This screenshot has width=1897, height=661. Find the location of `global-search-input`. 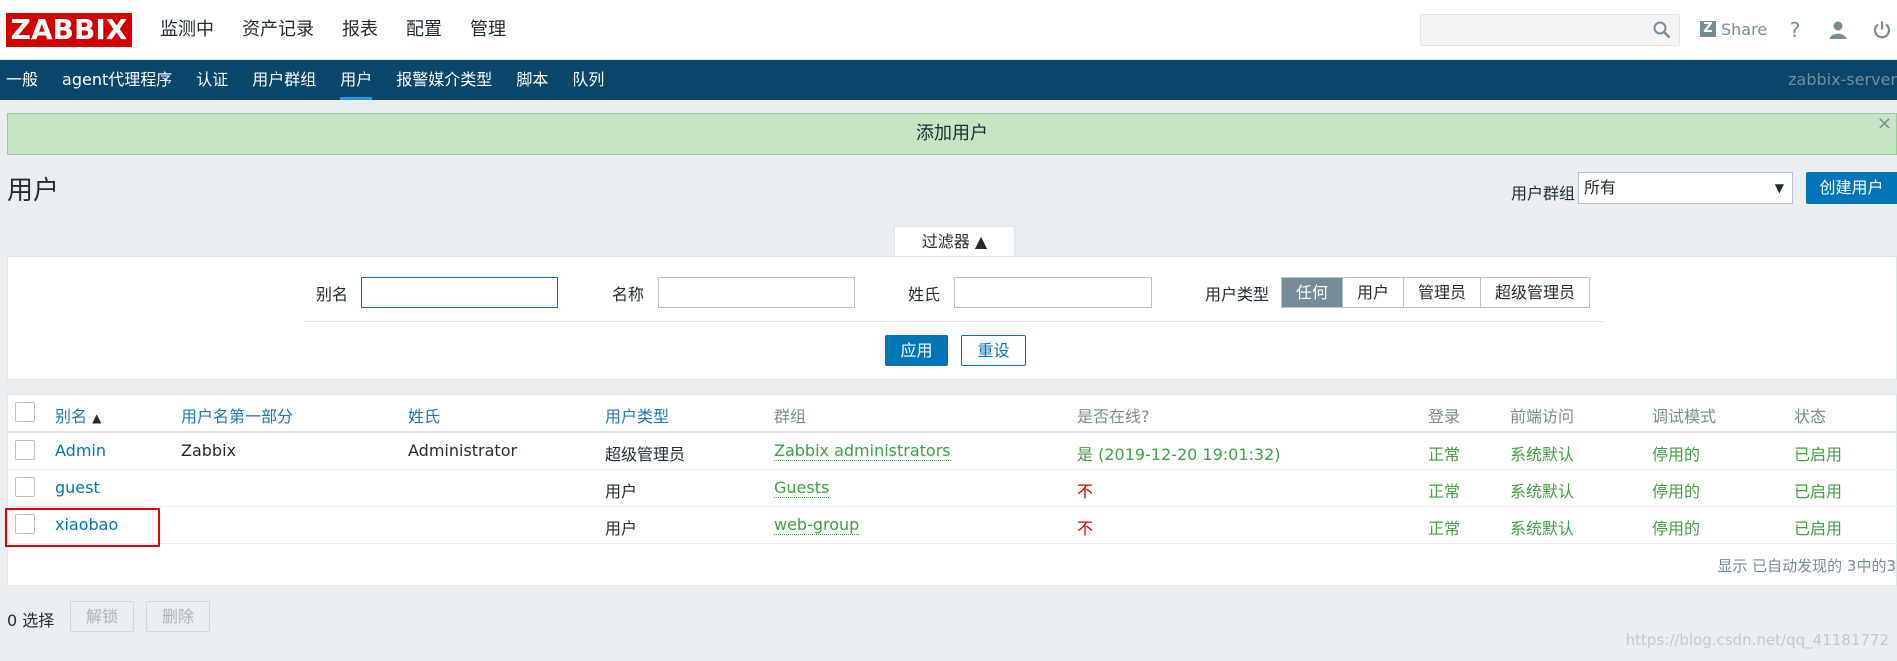

global-search-input is located at coordinates (1550, 30).